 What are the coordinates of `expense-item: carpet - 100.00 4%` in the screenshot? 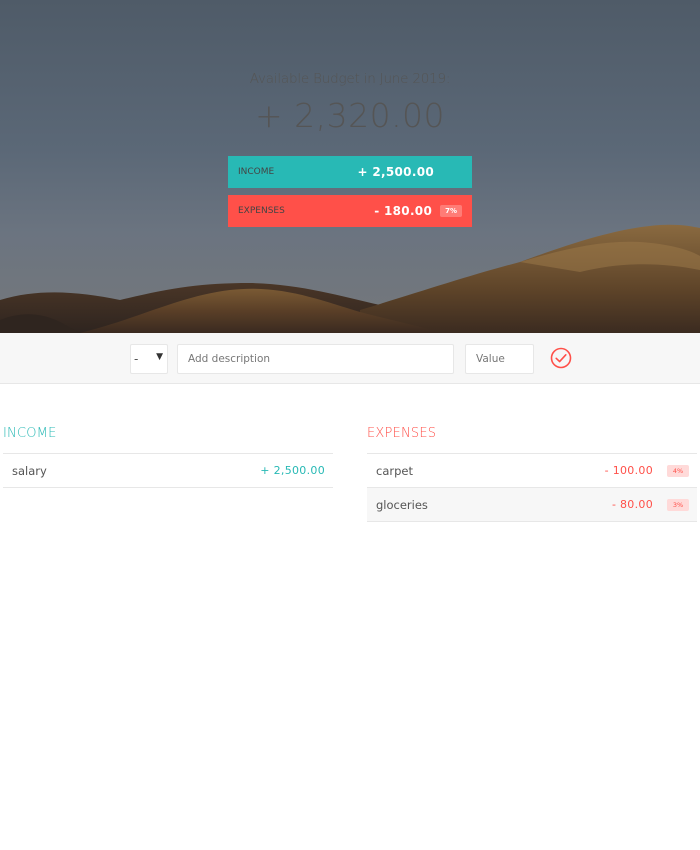 It's located at (532, 471).